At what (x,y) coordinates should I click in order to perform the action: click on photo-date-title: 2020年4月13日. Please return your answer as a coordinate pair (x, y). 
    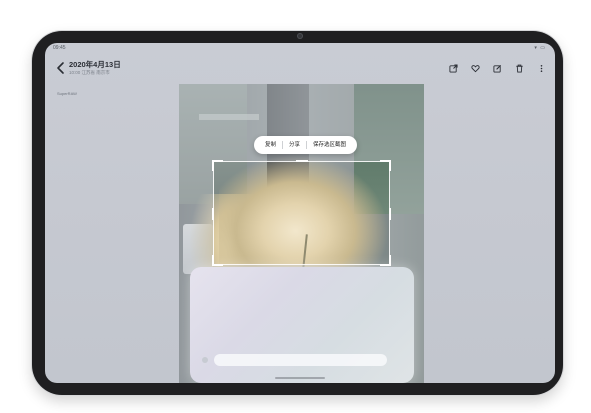
    Looking at the image, I should click on (95, 64).